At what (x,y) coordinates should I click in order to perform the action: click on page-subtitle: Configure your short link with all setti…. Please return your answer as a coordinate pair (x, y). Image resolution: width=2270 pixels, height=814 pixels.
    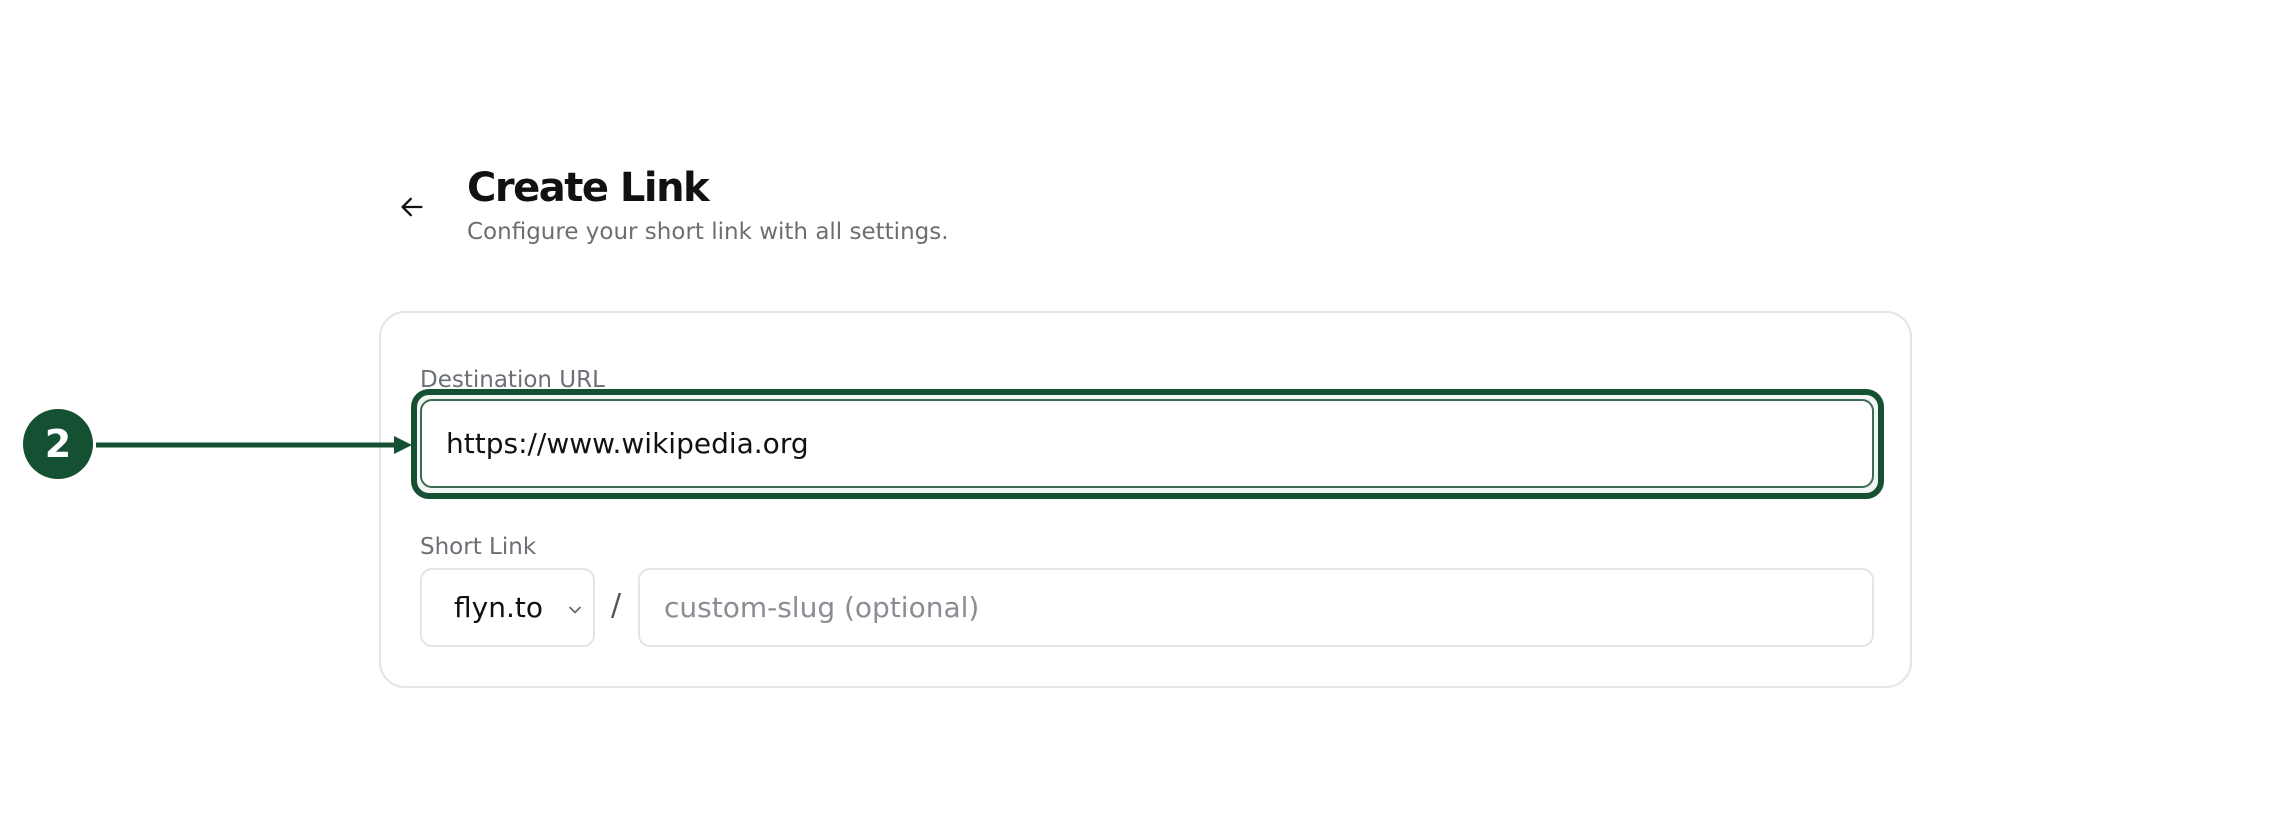
    Looking at the image, I should click on (708, 232).